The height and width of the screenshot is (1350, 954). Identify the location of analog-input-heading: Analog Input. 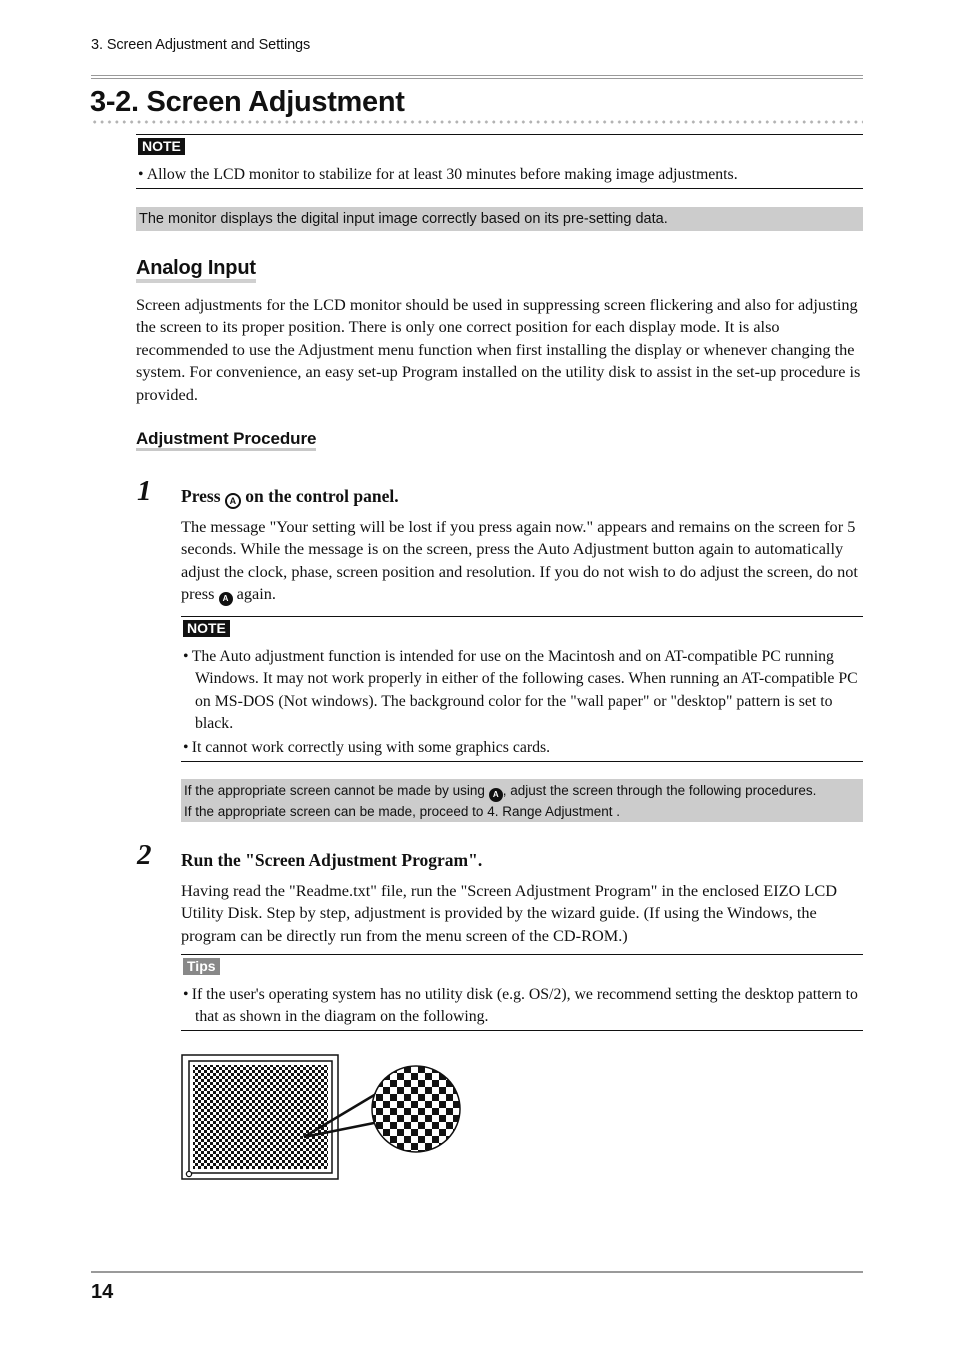
(196, 270).